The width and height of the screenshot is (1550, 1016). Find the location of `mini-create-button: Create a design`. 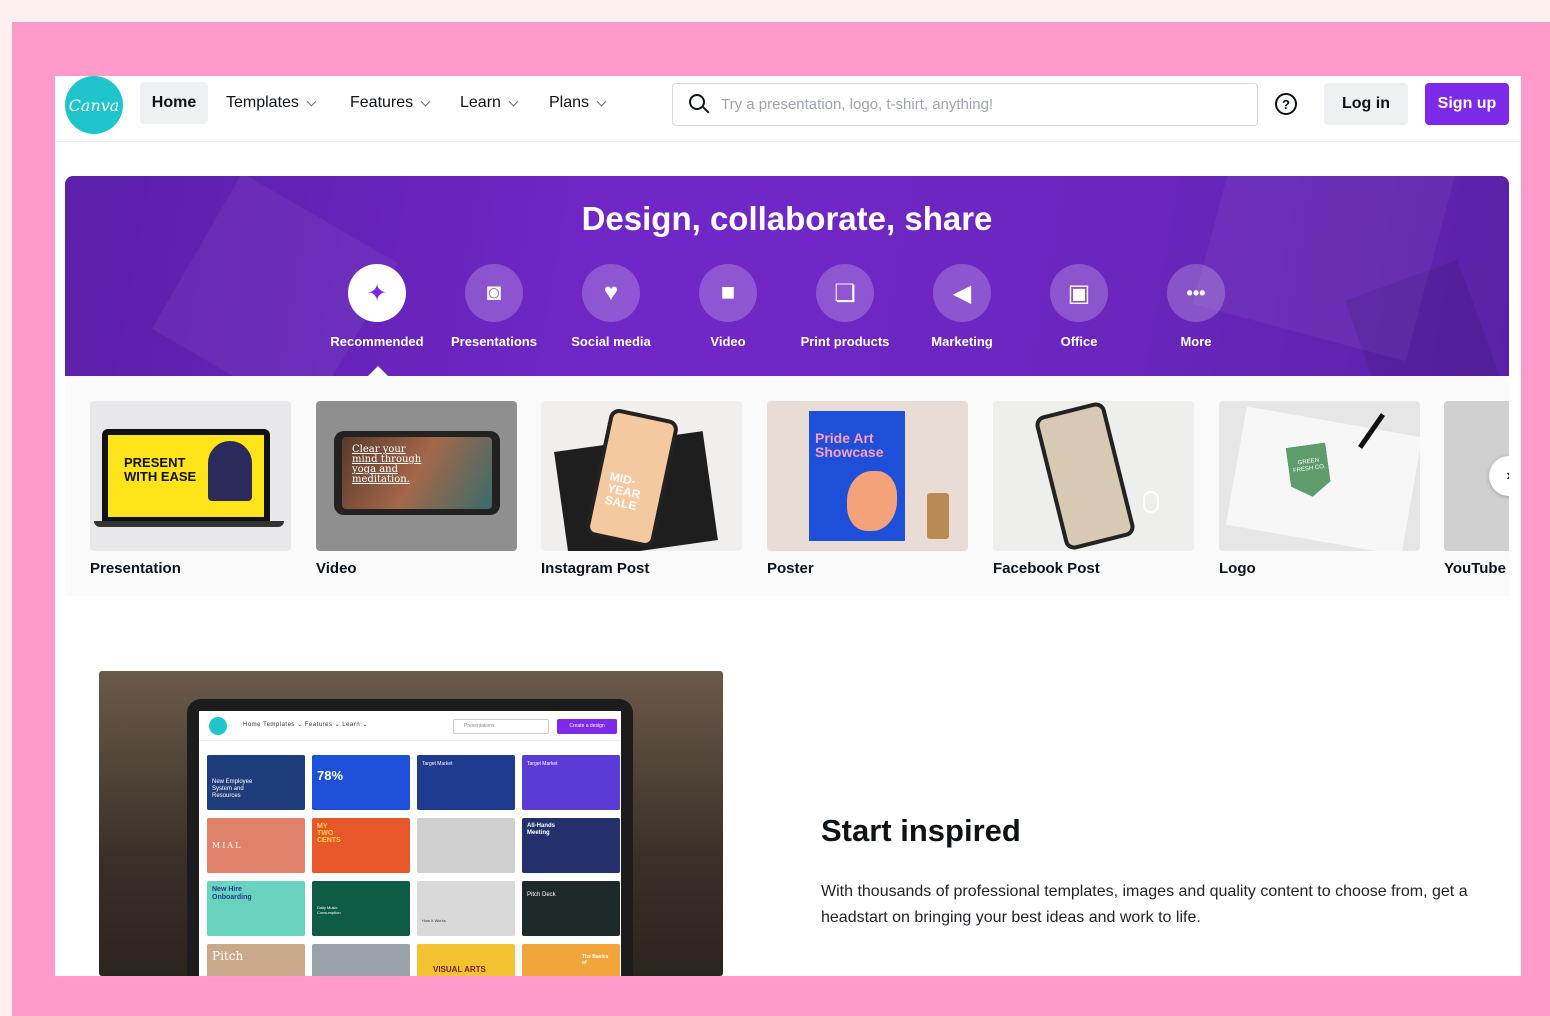

mini-create-button: Create a design is located at coordinates (587, 726).